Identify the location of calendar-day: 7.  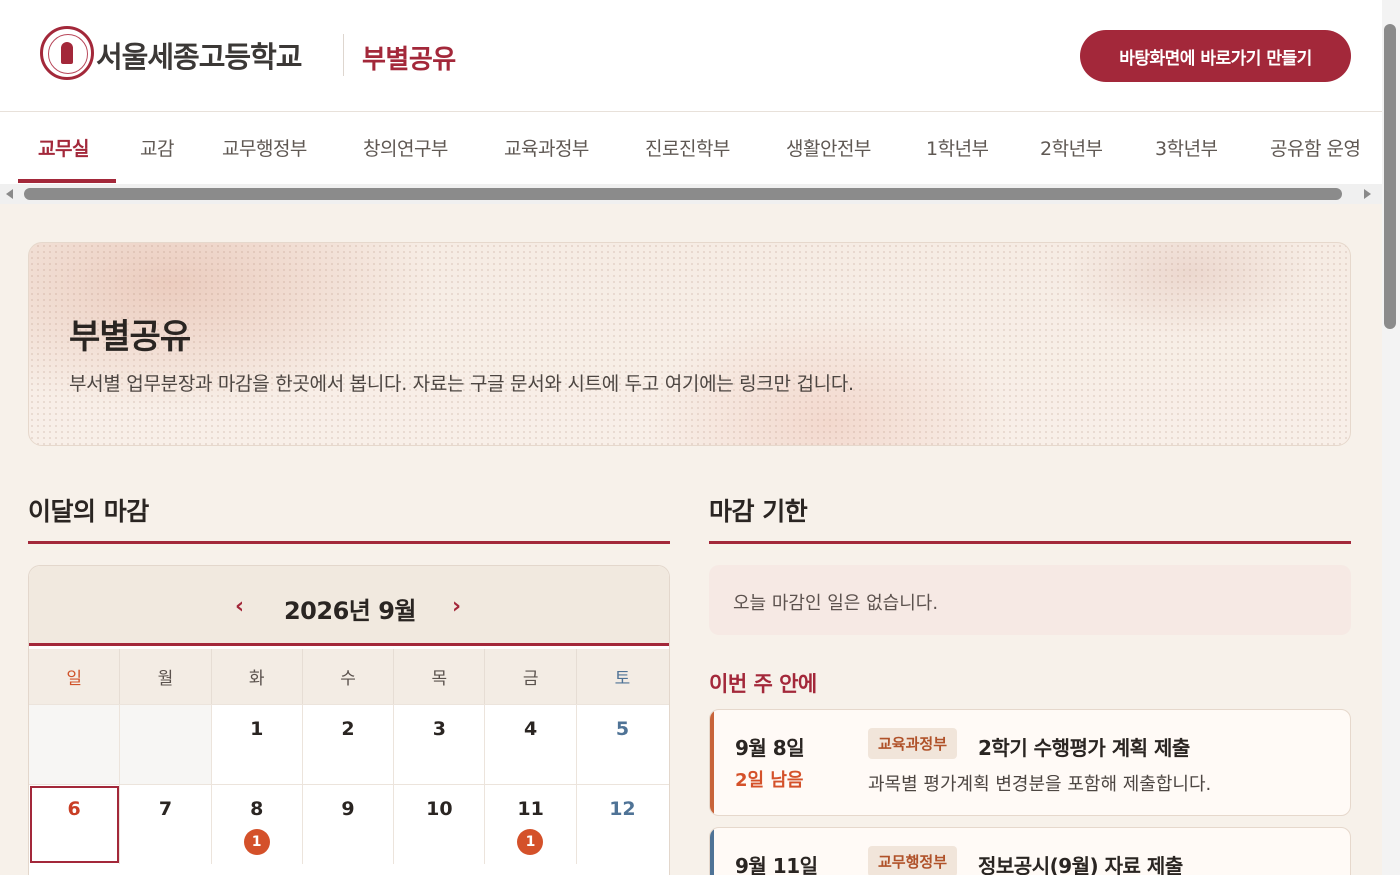
(166, 824).